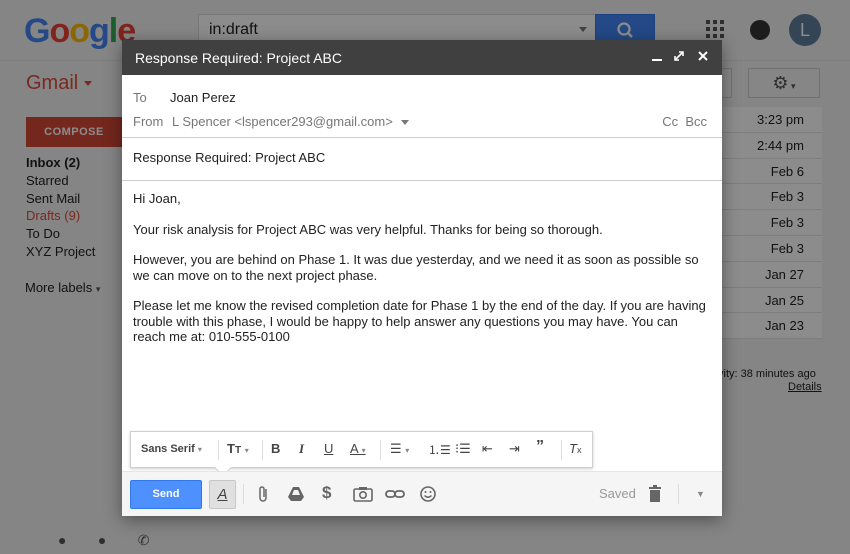  I want to click on formatting-options-icon: A, so click(222, 494).